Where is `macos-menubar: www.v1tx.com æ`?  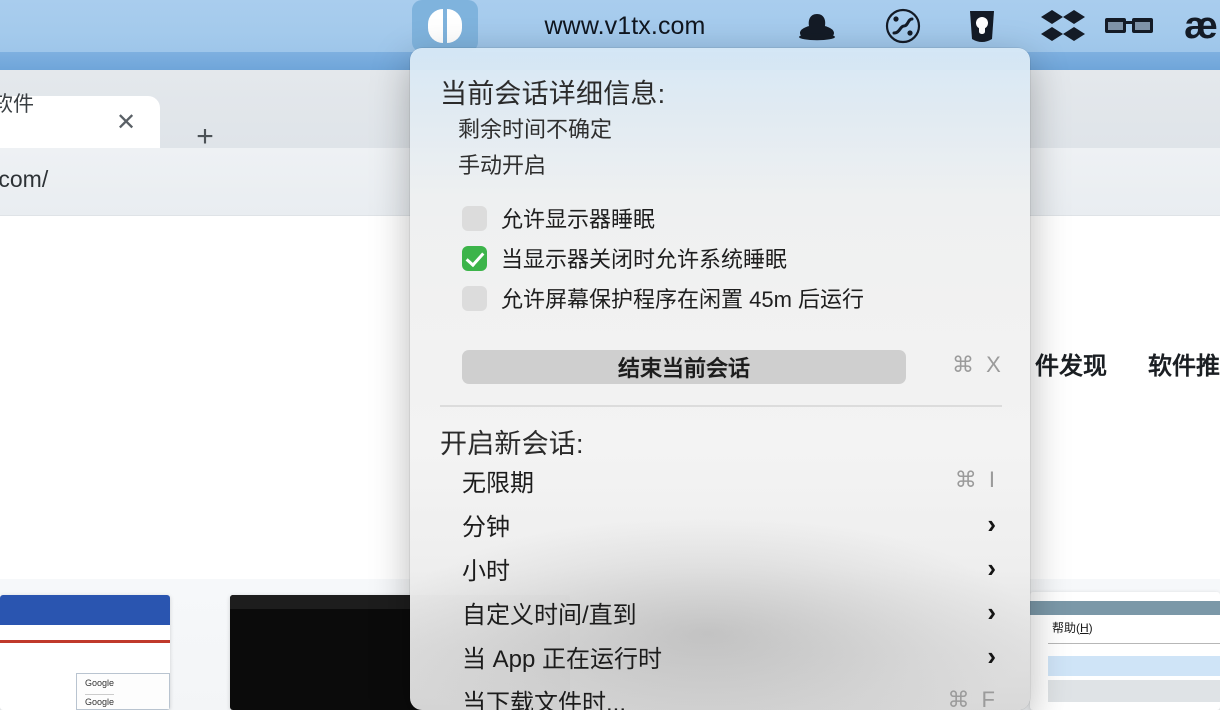 macos-menubar: www.v1tx.com æ is located at coordinates (610, 26).